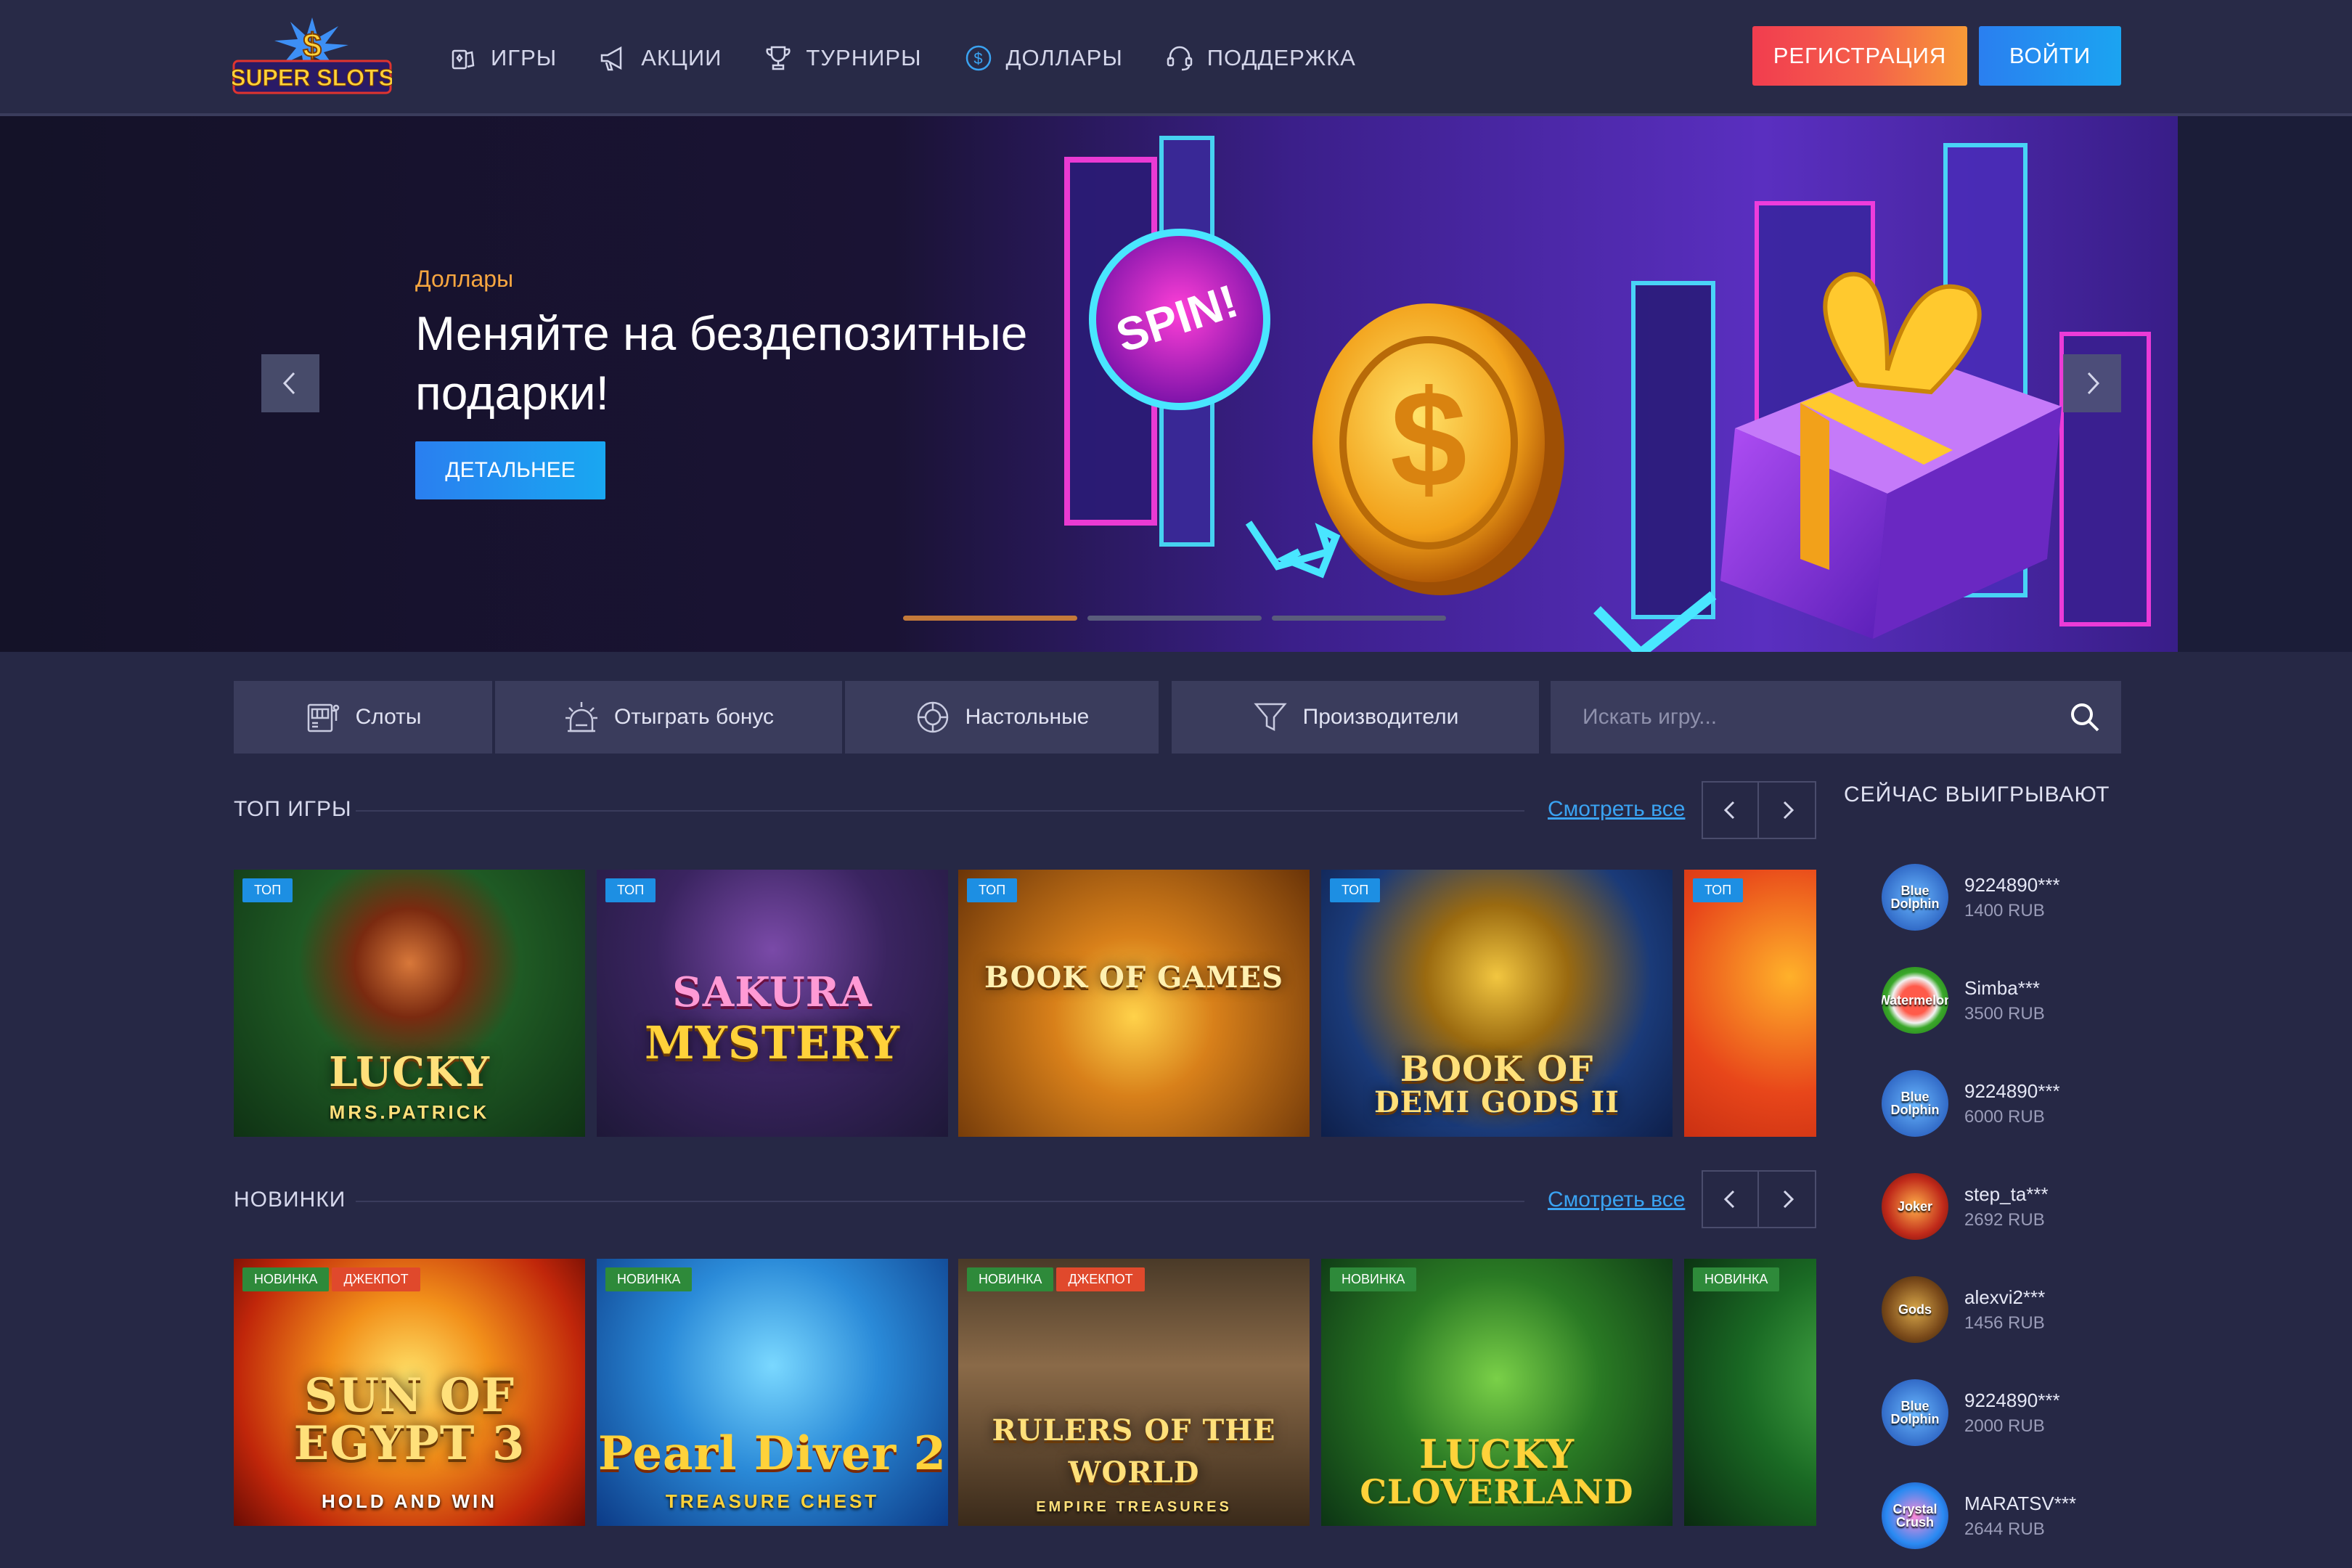 This screenshot has height=1568, width=2352. I want to click on winner-amount: 2000 RUB, so click(2005, 1426).